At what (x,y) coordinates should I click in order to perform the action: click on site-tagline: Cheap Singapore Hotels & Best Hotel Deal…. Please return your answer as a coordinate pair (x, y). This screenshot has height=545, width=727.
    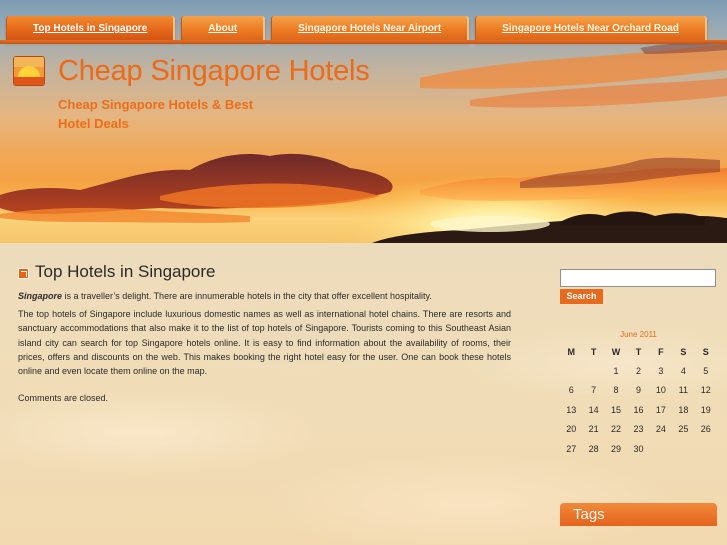
    Looking at the image, I should click on (156, 114).